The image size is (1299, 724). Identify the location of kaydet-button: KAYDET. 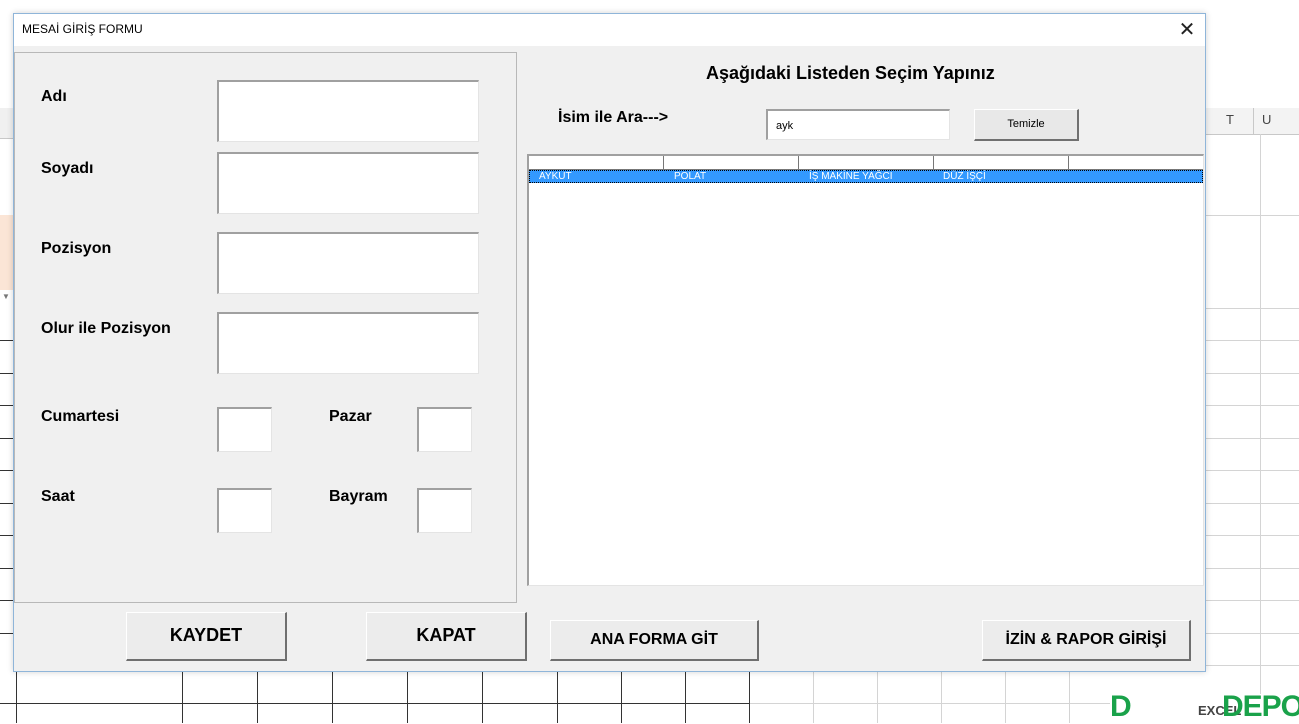
(206, 636).